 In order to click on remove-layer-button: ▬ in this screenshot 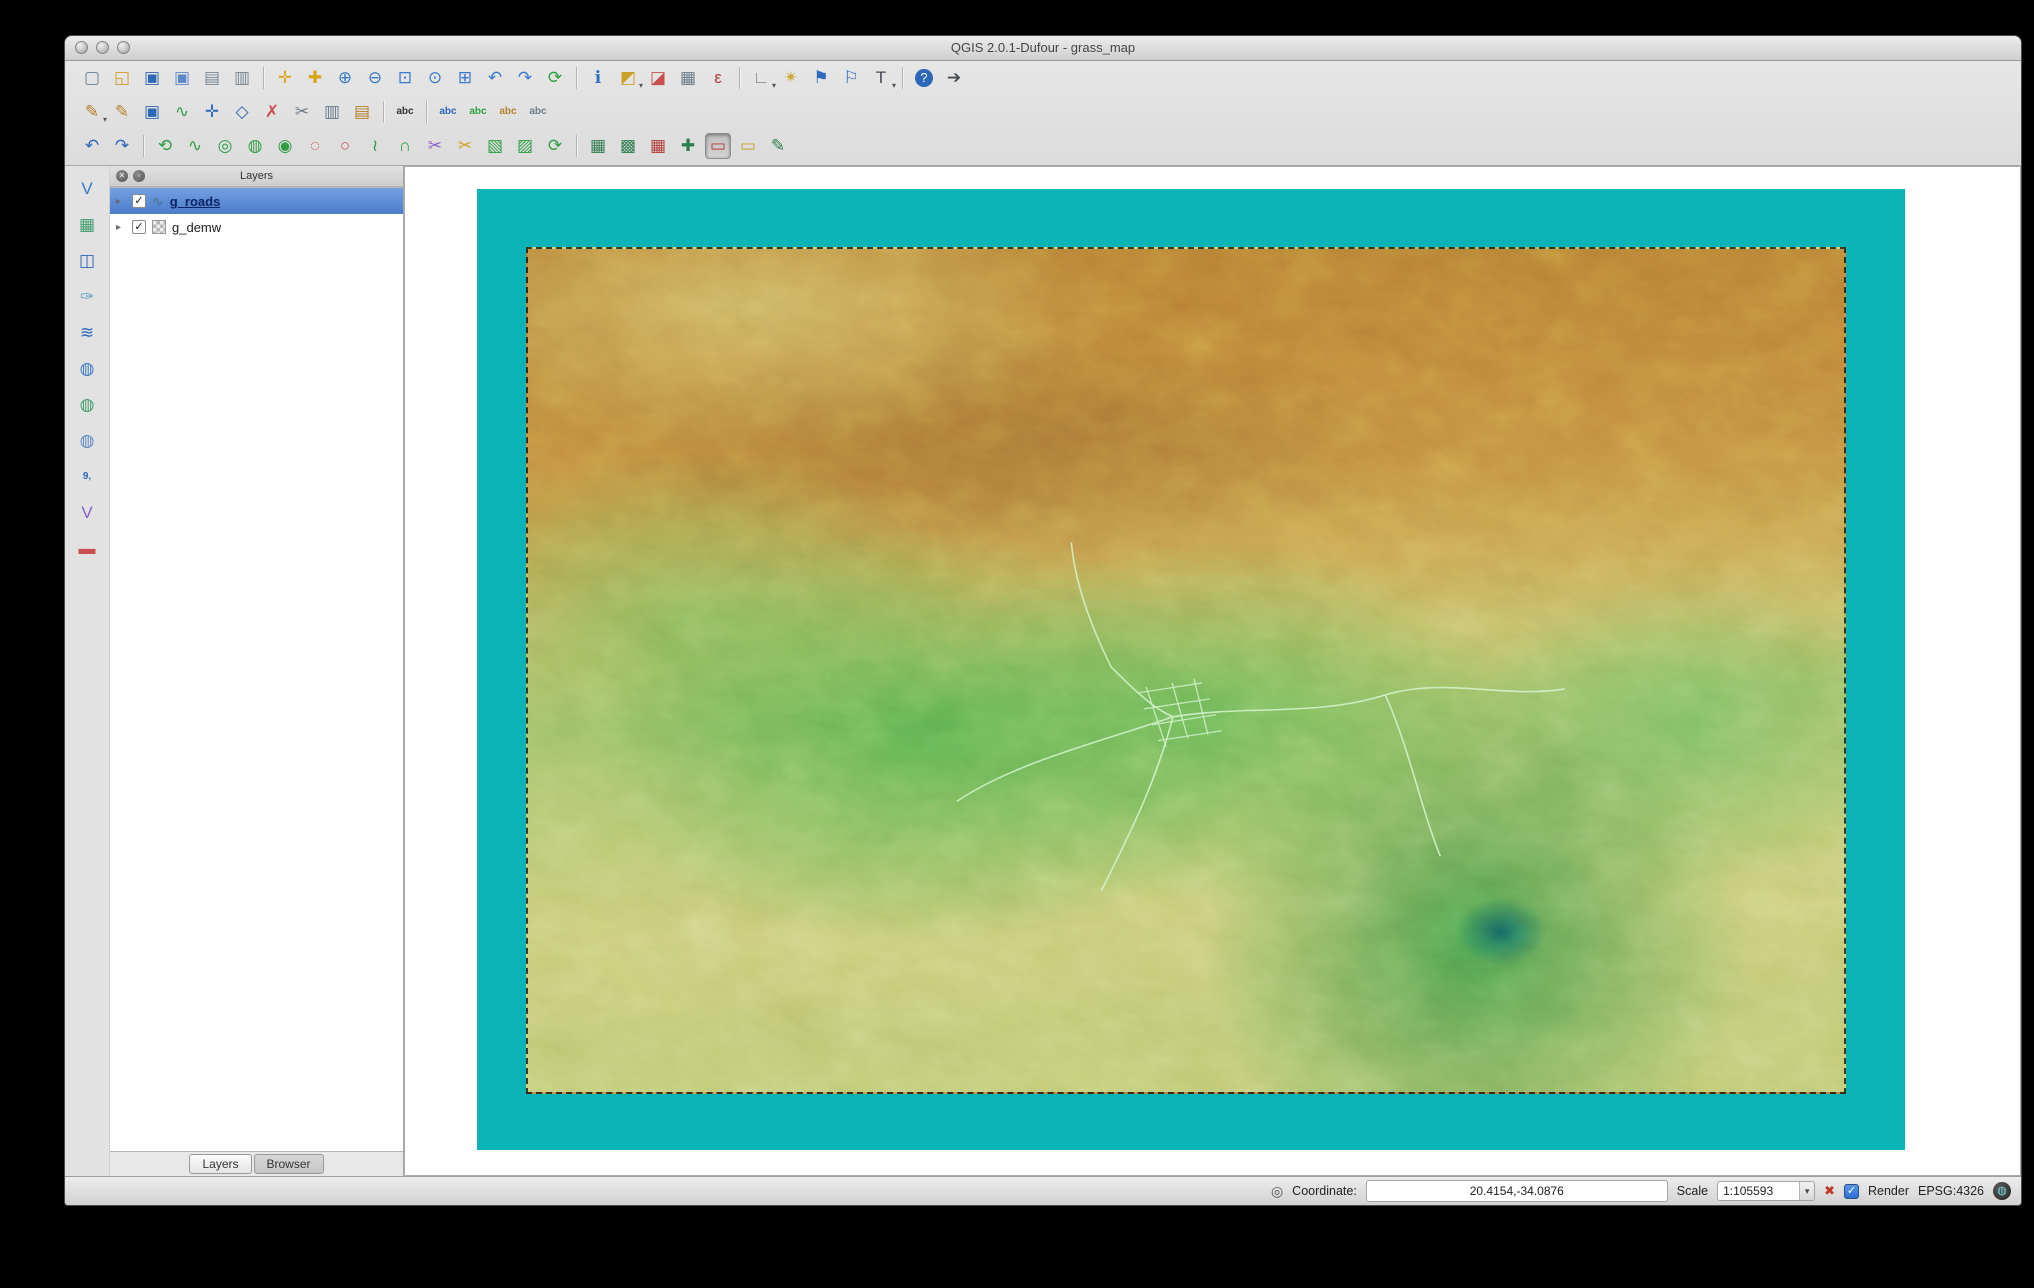, I will do `click(87, 549)`.